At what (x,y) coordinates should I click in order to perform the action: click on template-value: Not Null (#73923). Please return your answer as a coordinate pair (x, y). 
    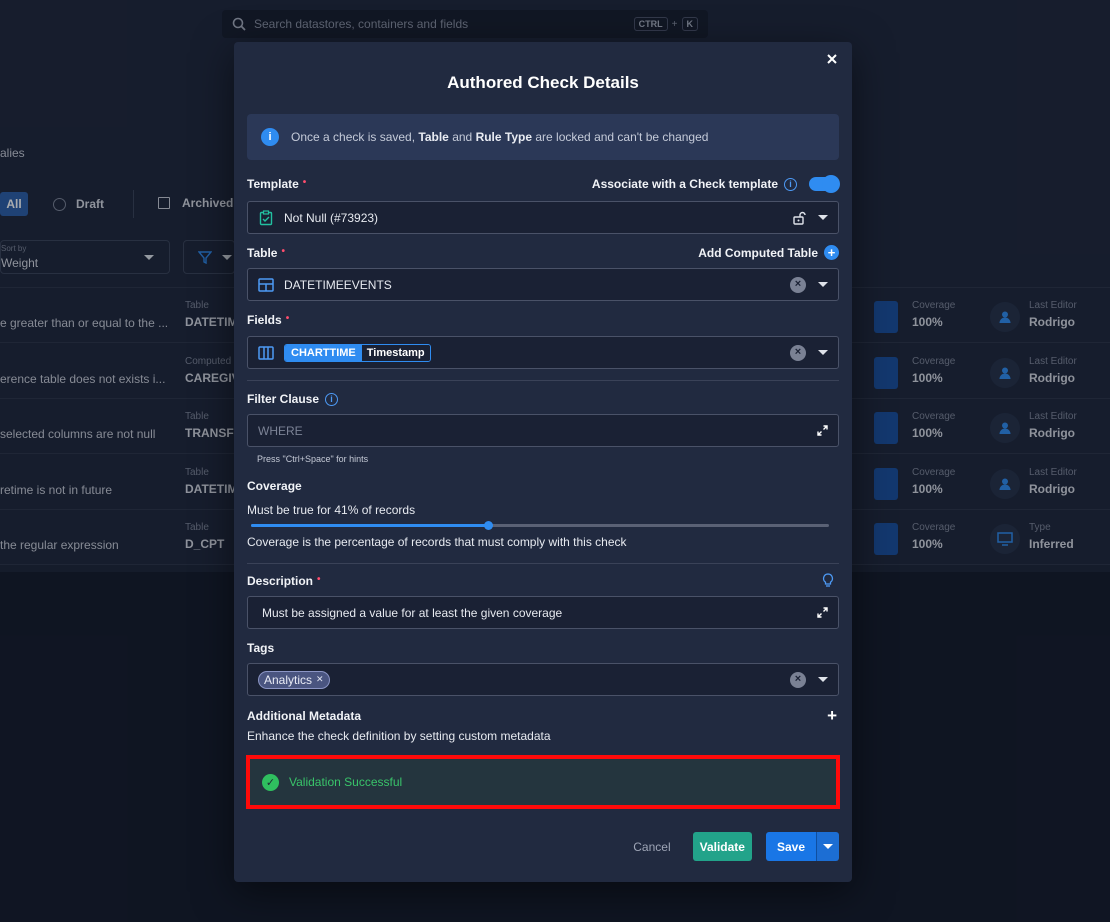
    Looking at the image, I should click on (331, 217).